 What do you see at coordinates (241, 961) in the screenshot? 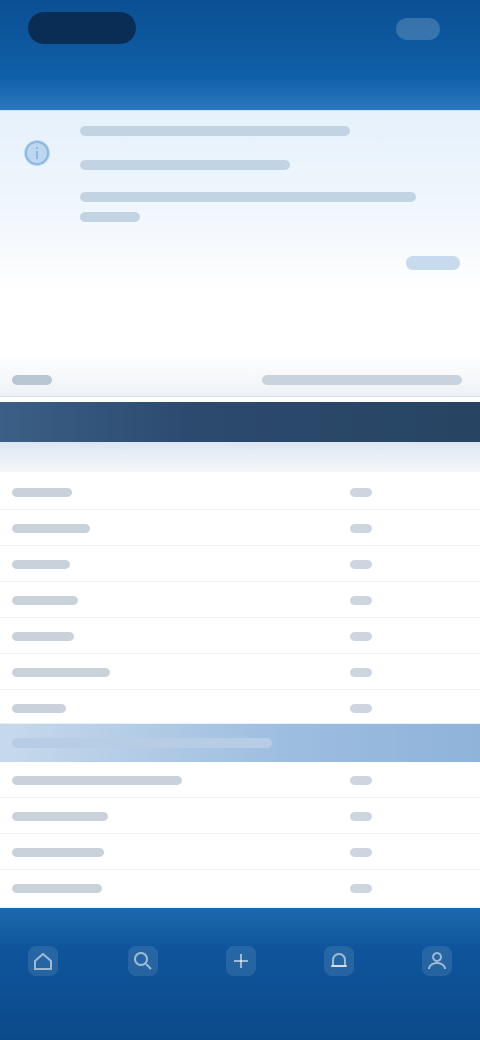
I see `add-icon` at bounding box center [241, 961].